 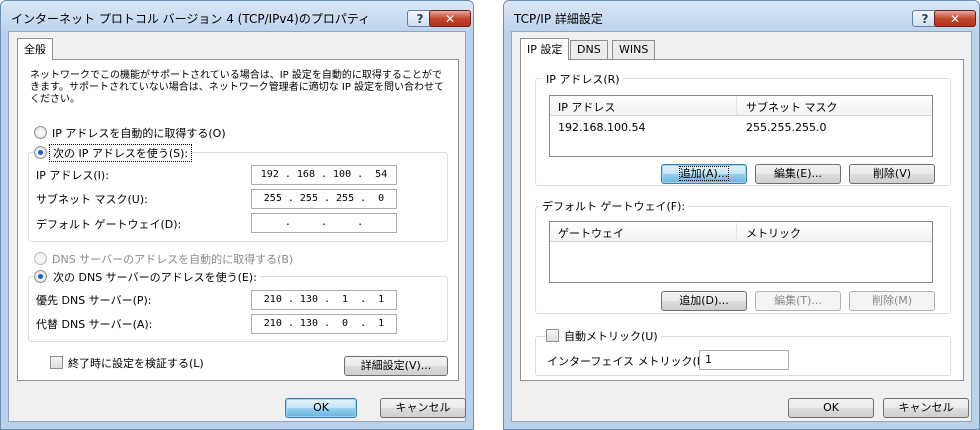 I want to click on tab-wins: WINS, so click(x=634, y=50).